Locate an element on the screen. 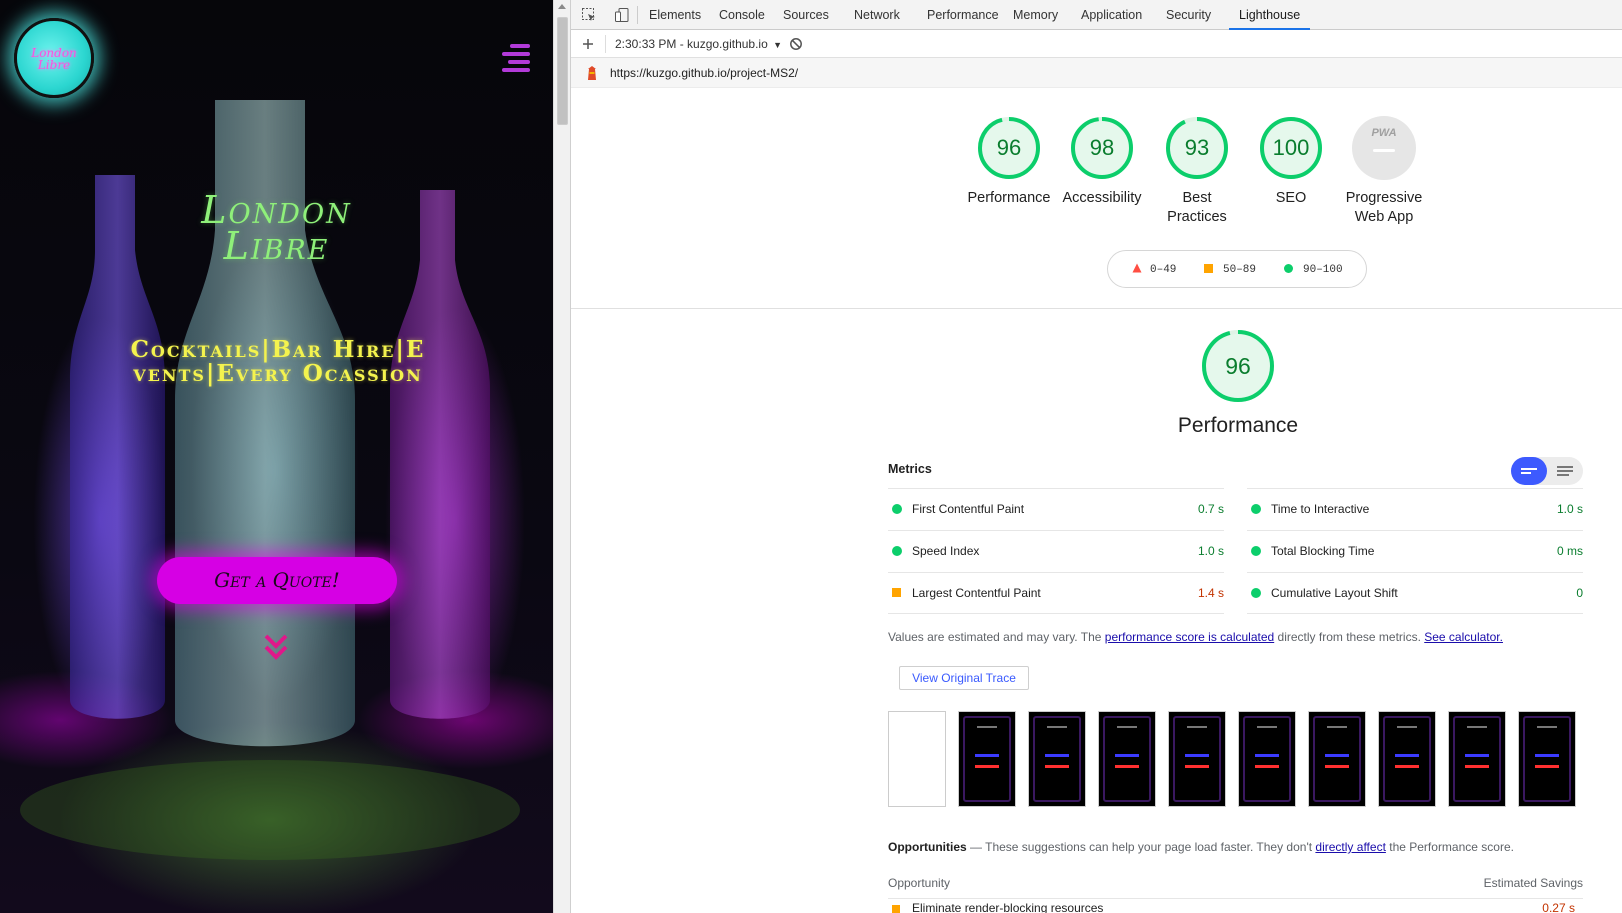 The image size is (1622, 913). site-title-line1: London is located at coordinates (276, 210).